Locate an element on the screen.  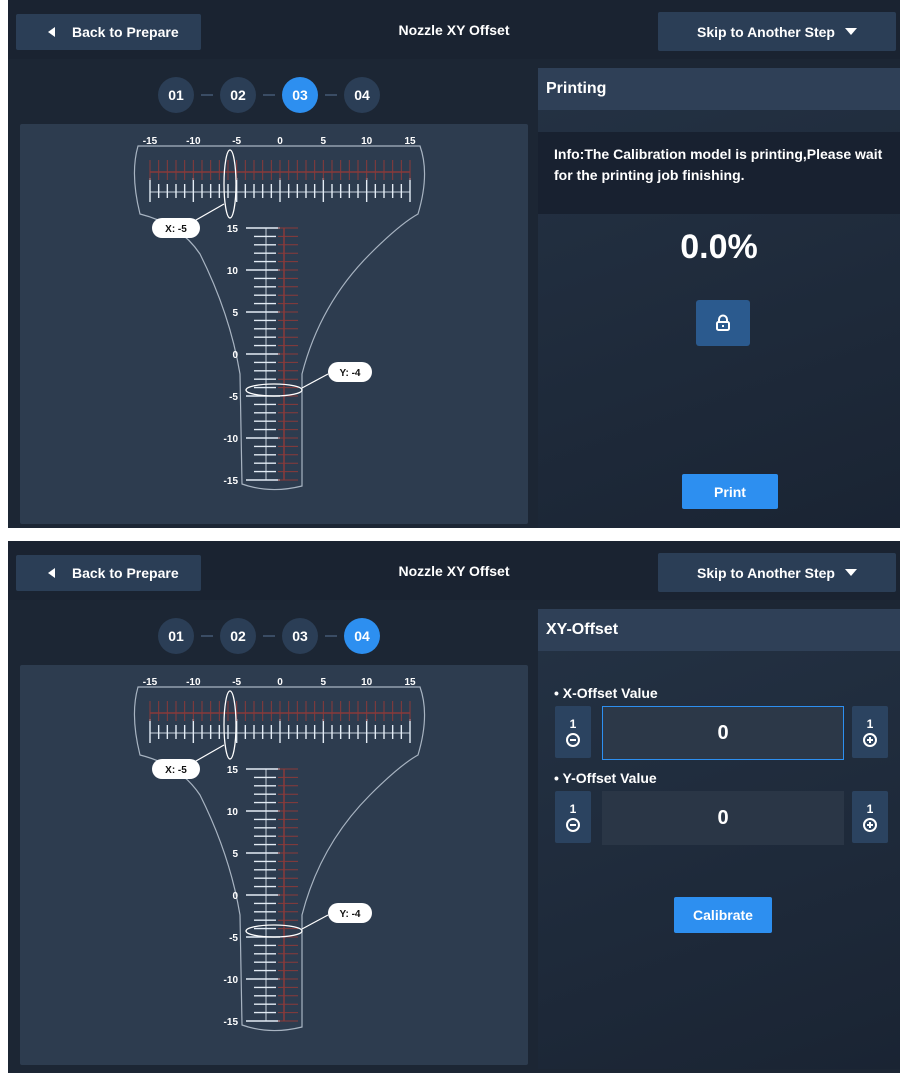
print-progress: 0.0% is located at coordinates (719, 247).